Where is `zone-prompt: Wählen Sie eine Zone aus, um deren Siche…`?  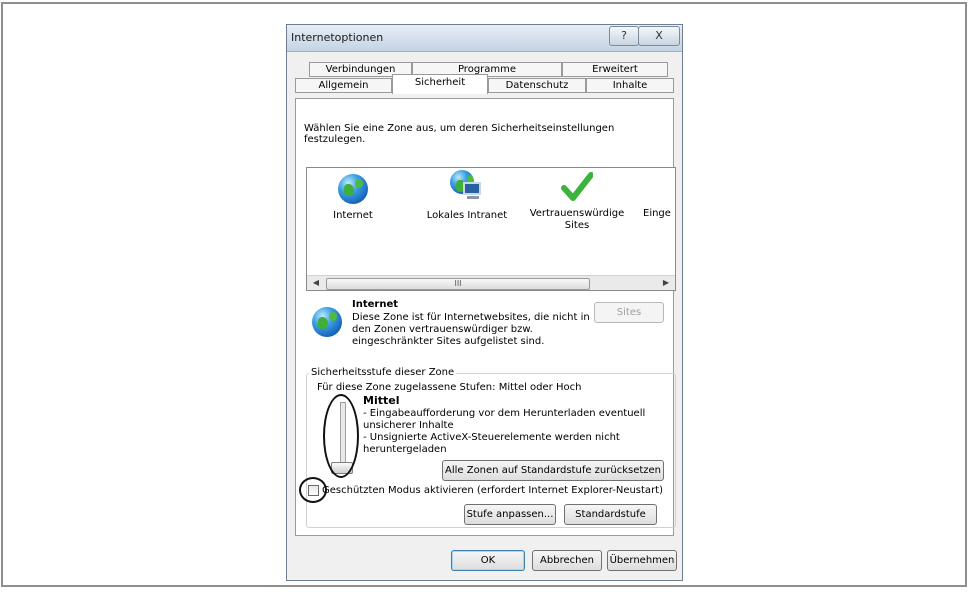
zone-prompt: Wählen Sie eine Zone aus, um deren Siche… is located at coordinates (459, 134).